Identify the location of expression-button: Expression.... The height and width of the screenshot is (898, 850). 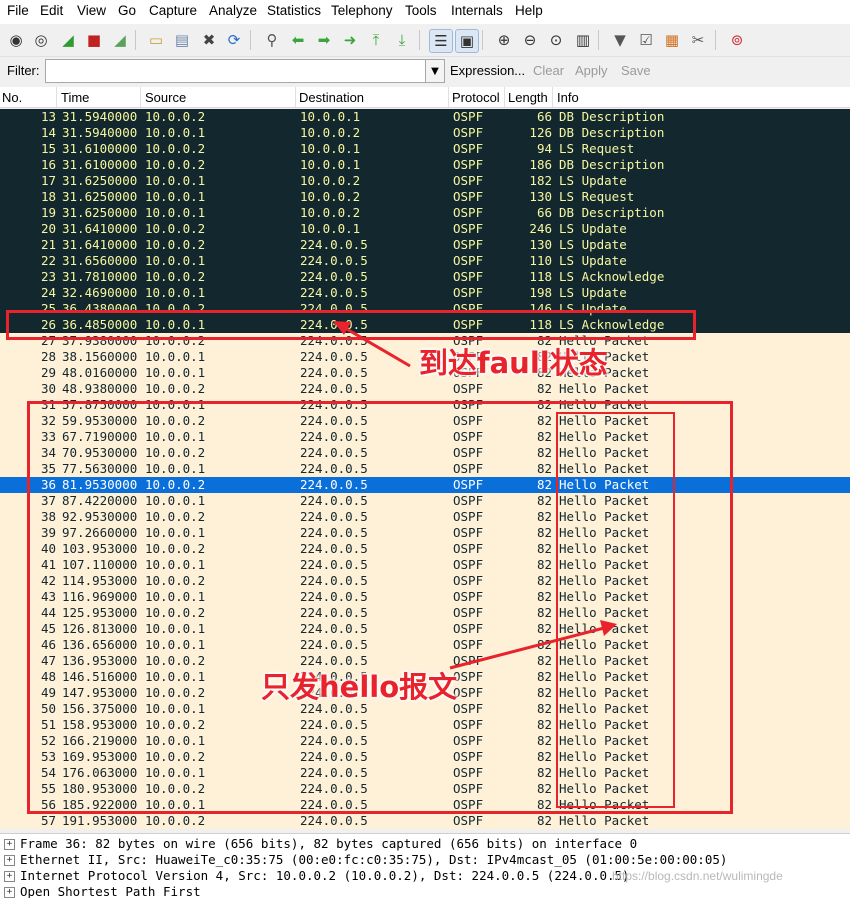
(487, 70).